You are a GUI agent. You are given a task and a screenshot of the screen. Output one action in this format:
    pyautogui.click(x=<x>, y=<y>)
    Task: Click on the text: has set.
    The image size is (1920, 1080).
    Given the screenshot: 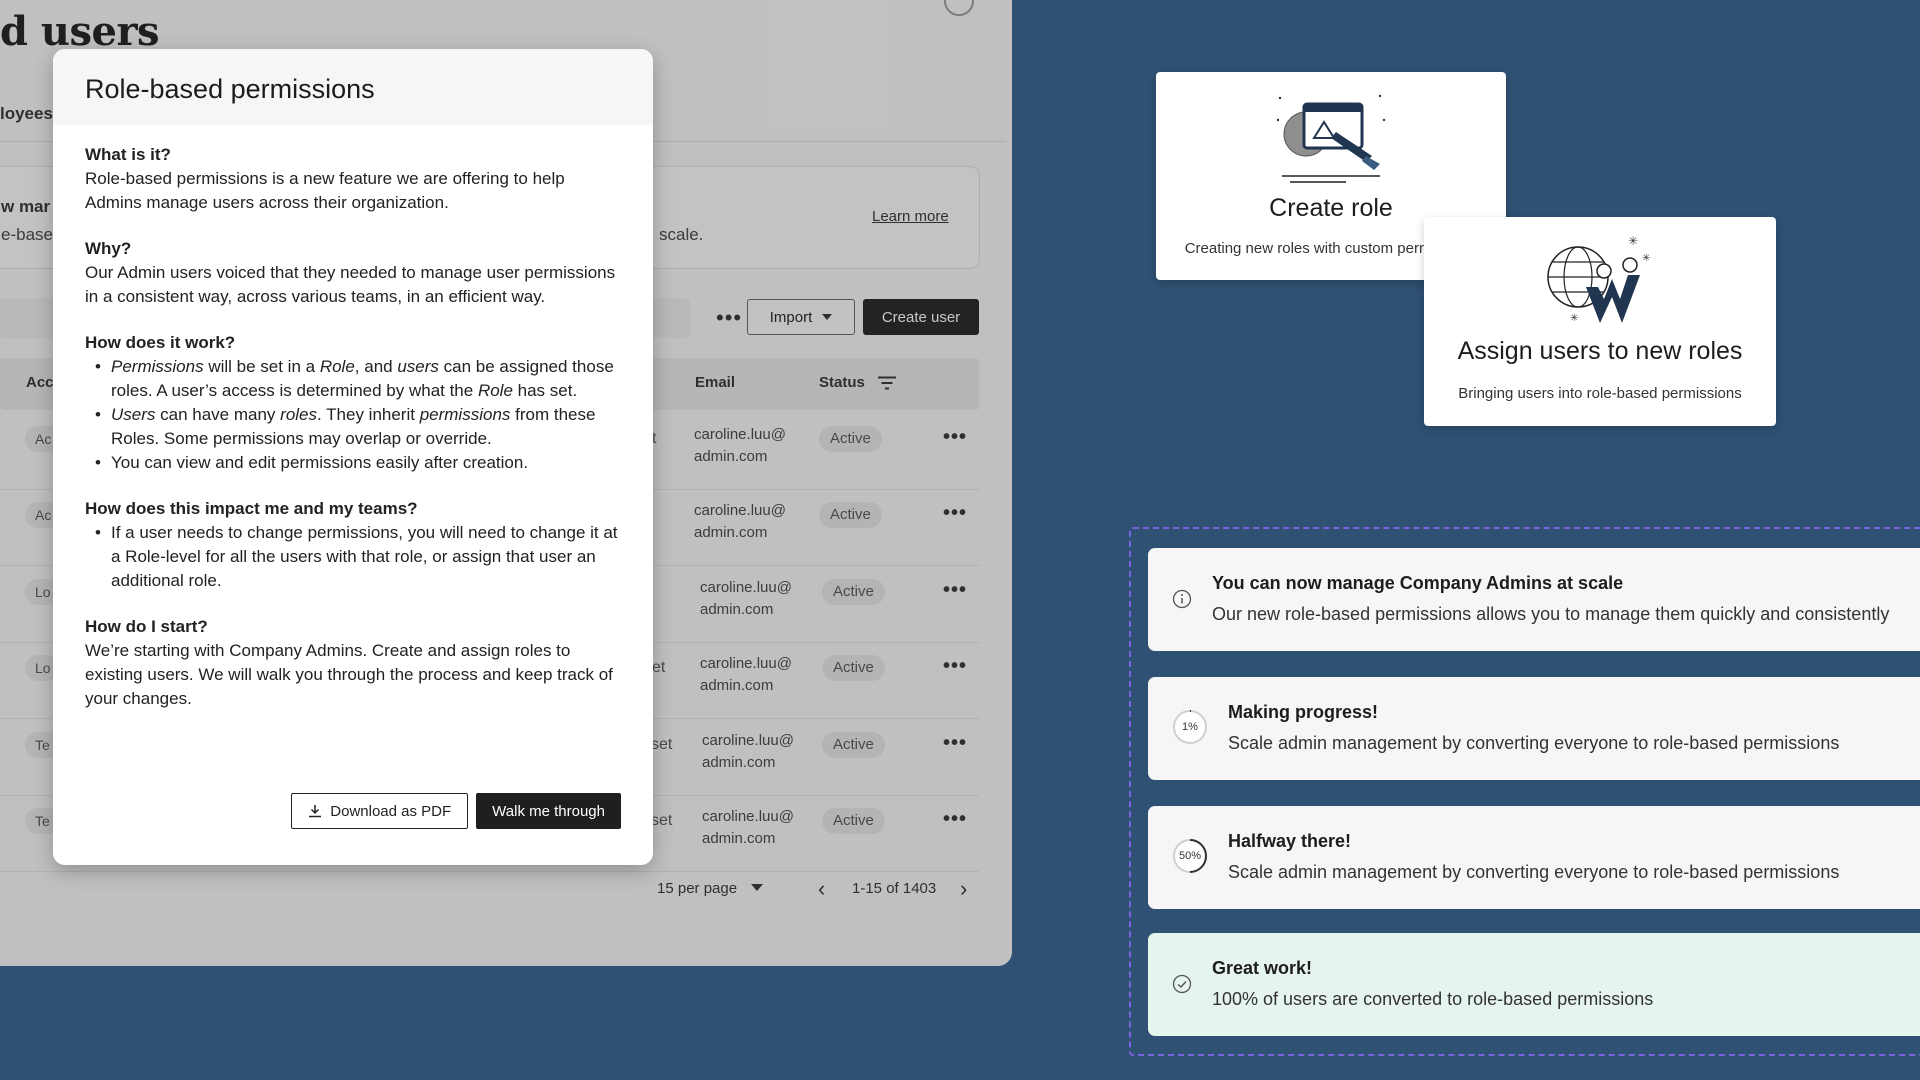 What is the action you would take?
    pyautogui.click(x=545, y=390)
    